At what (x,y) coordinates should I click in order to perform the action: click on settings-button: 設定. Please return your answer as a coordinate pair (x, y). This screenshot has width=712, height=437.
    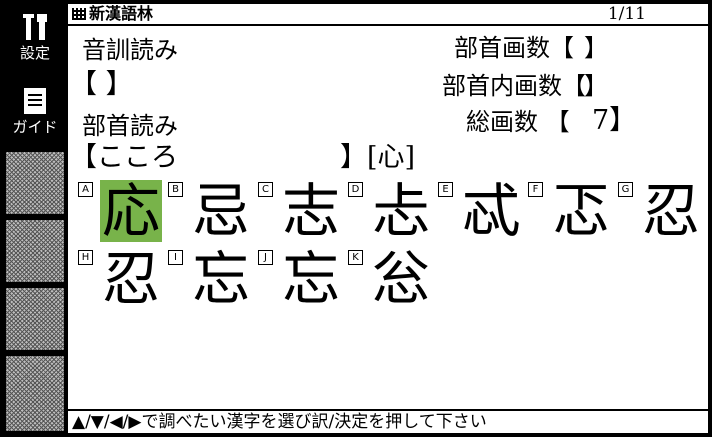
    Looking at the image, I should click on (35, 36).